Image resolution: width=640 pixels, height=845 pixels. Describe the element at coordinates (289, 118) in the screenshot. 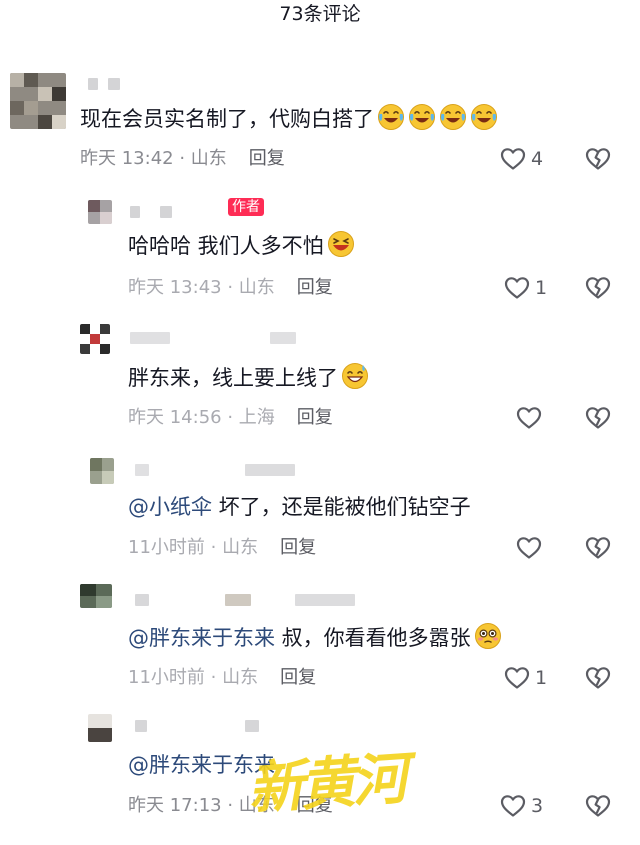

I see `comment-text: 现在会员实名制了，代购白搭了` at that location.